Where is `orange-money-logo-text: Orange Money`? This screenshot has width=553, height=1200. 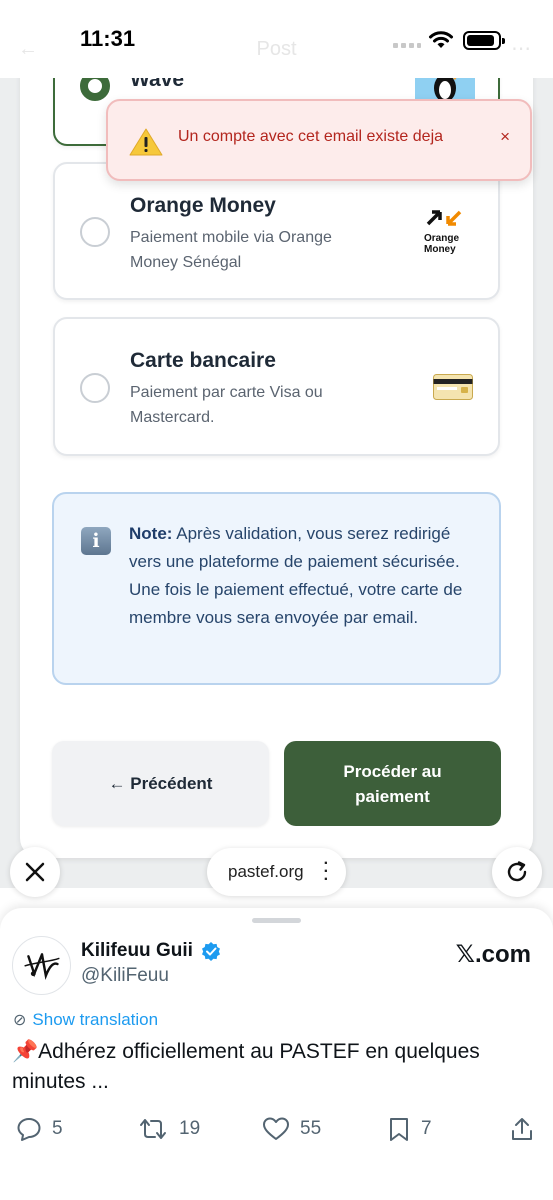 orange-money-logo-text: Orange Money is located at coordinates (442, 244).